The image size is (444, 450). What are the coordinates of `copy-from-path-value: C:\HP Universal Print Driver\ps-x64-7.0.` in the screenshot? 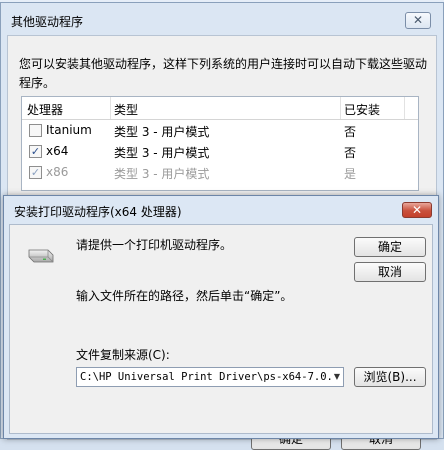 It's located at (206, 377).